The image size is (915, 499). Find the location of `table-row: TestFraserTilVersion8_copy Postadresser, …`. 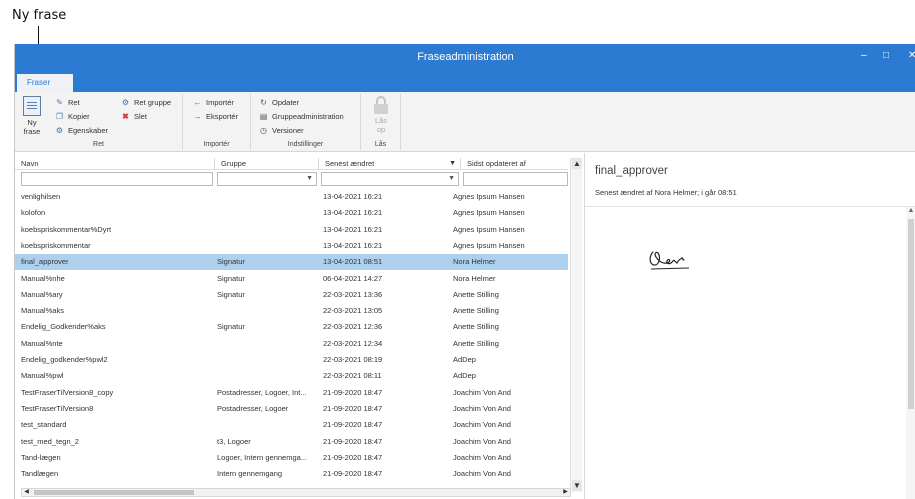

table-row: TestFraserTilVersion8_copy Postadresser, … is located at coordinates (291, 393).